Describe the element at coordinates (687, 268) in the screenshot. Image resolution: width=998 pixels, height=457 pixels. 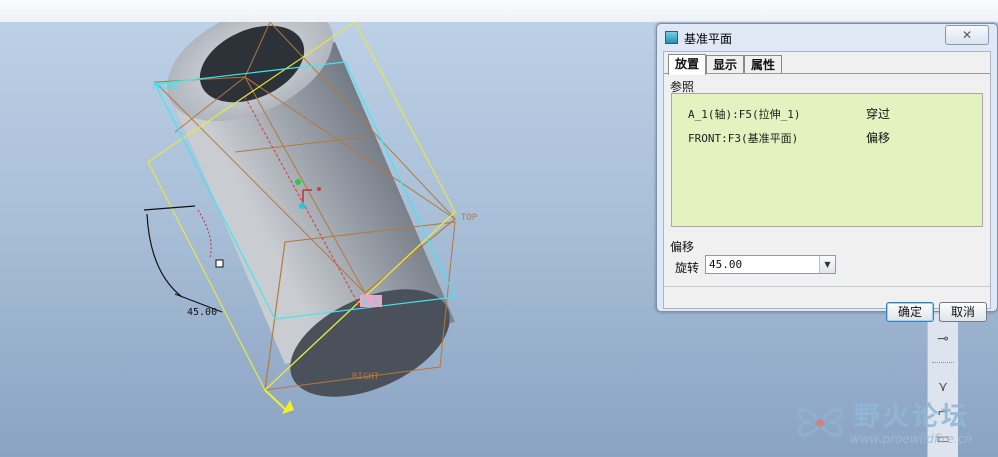
I see `rotation-label: 旋转` at that location.